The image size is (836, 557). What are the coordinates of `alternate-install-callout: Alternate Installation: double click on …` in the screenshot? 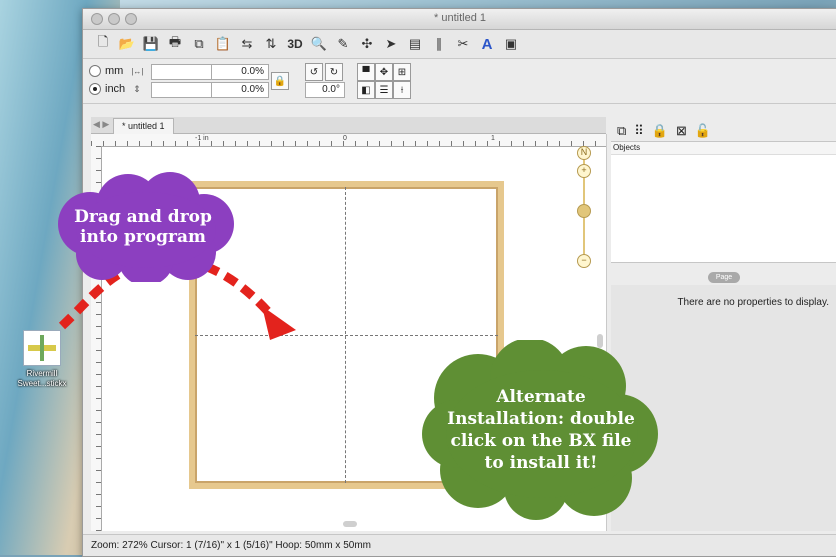 It's located at (541, 430).